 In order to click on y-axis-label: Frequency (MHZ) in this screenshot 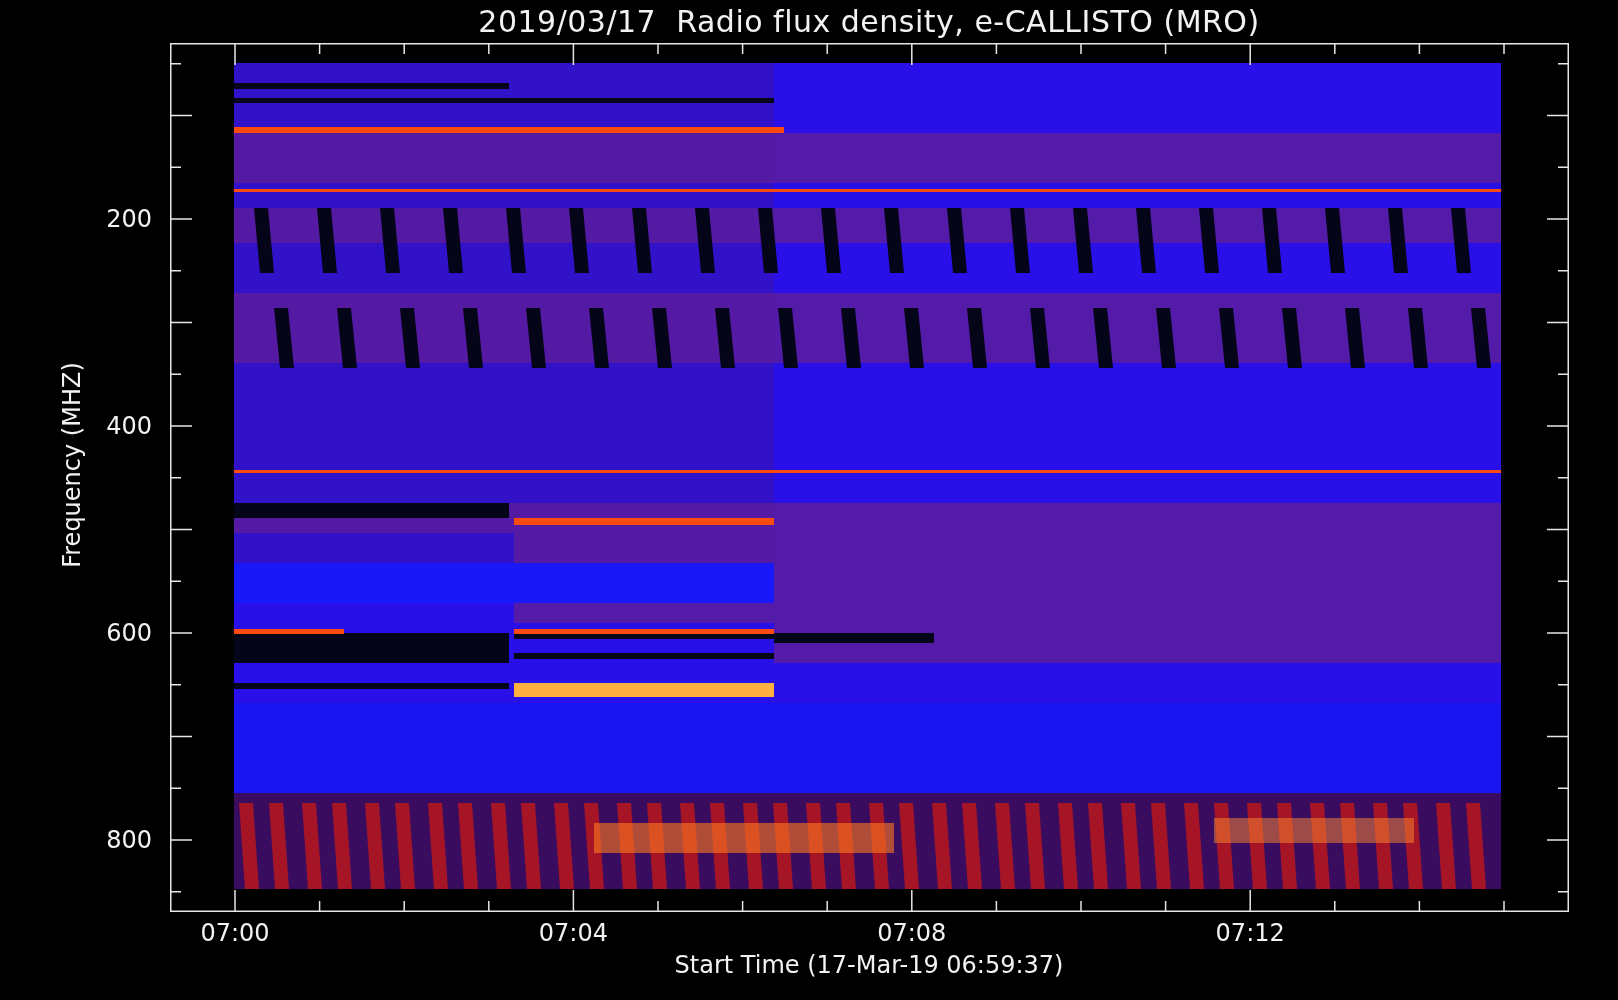, I will do `click(72, 465)`.